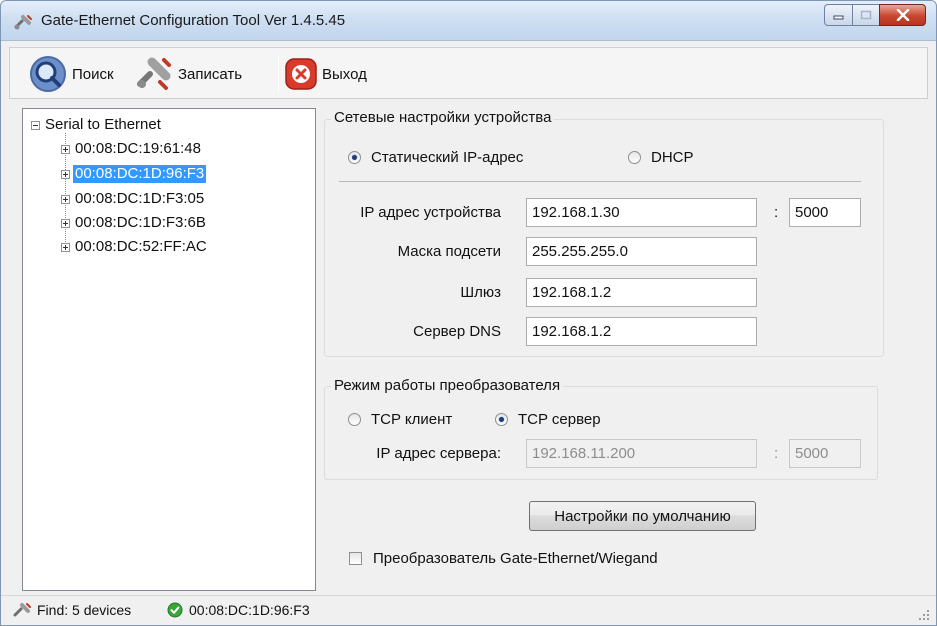  Describe the element at coordinates (438, 453) in the screenshot. I see `server-ip-label: IP адрес сервера:` at that location.